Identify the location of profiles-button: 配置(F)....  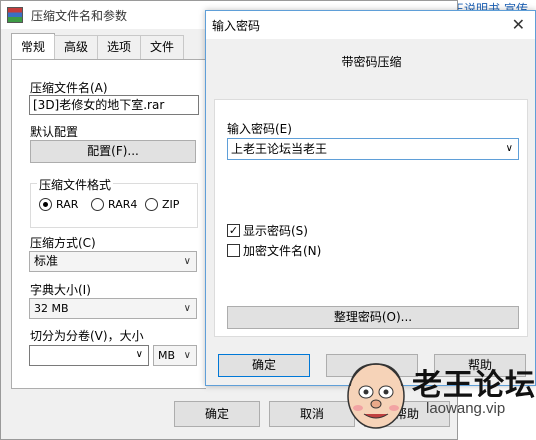
(113, 151).